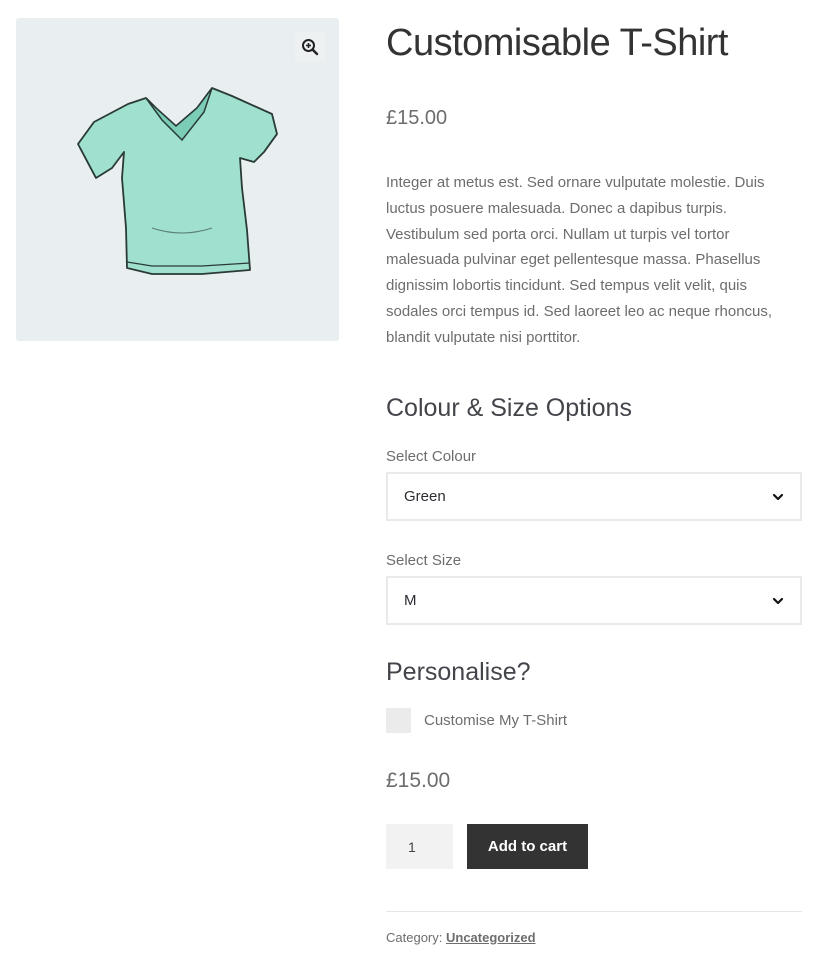  What do you see at coordinates (594, 496) in the screenshot?
I see `colour-select: Green` at bounding box center [594, 496].